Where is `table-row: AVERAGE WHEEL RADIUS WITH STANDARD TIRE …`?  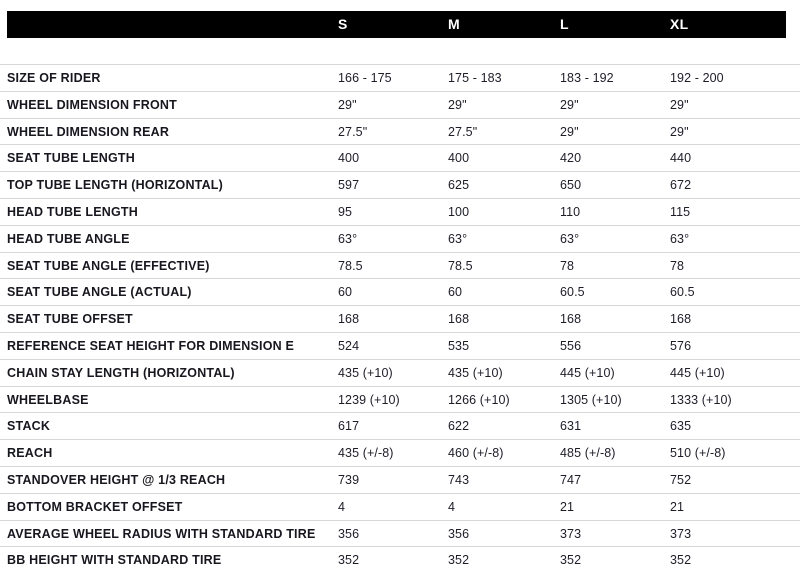 table-row: AVERAGE WHEEL RADIUS WITH STANDARD TIRE … is located at coordinates (400, 533).